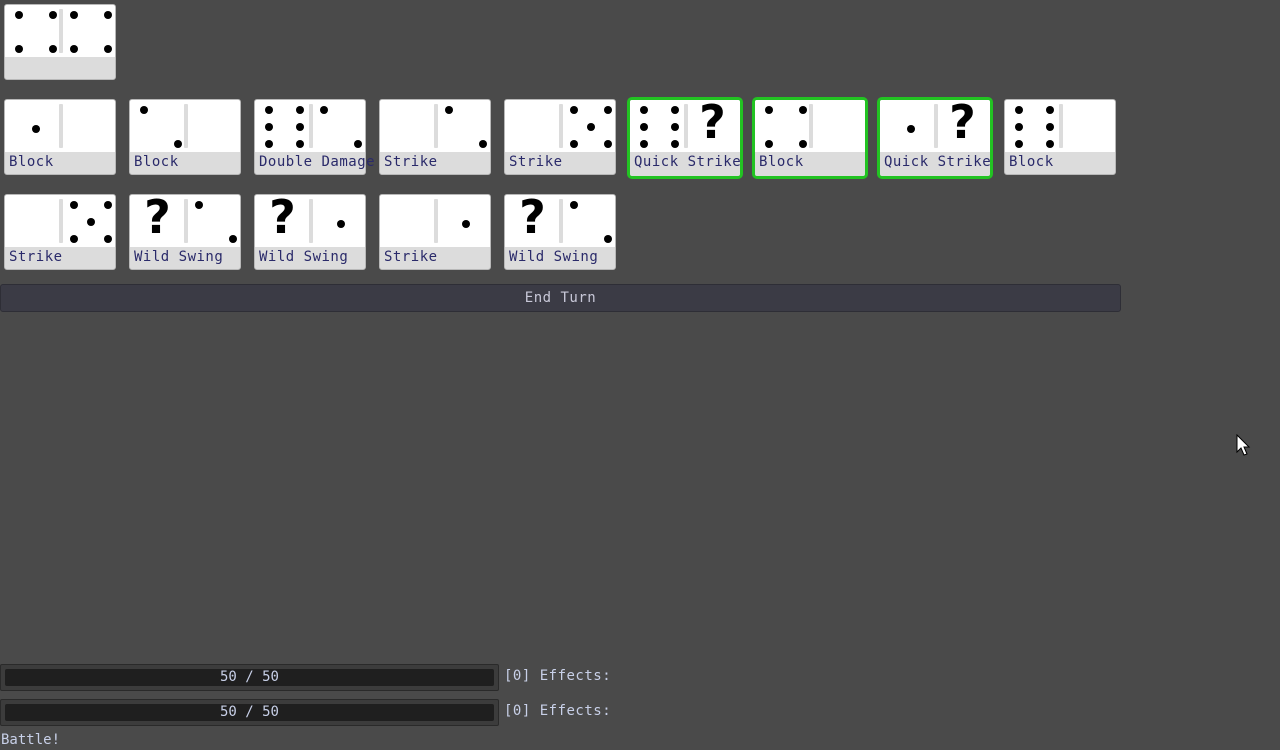 This screenshot has height=750, width=1280. What do you see at coordinates (560, 298) in the screenshot?
I see `end-turn-button: End Turn` at bounding box center [560, 298].